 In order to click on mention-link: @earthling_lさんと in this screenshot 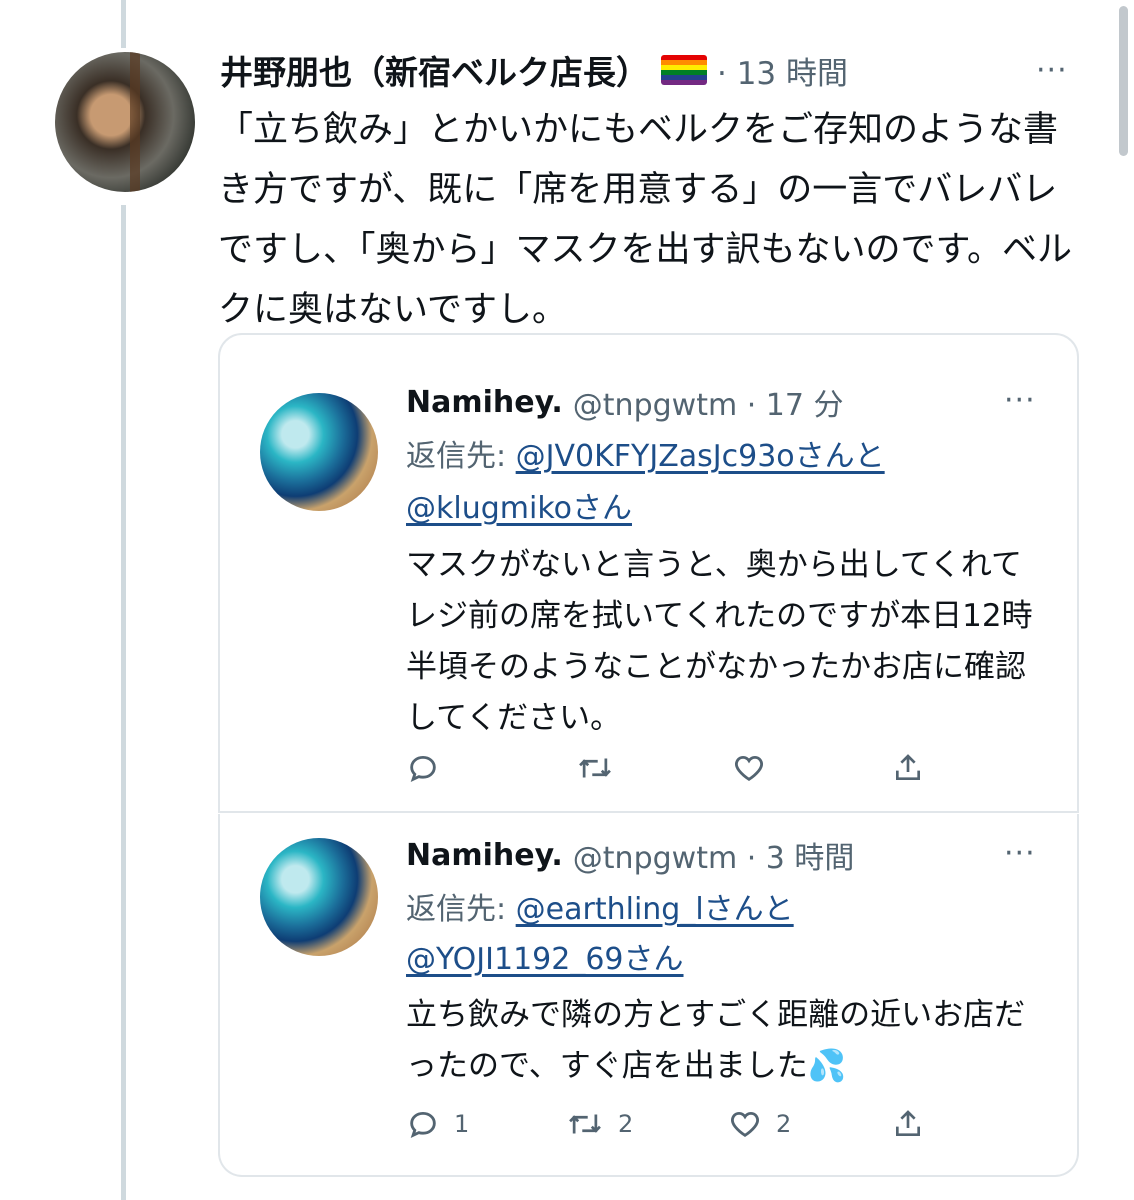, I will do `click(655, 909)`.